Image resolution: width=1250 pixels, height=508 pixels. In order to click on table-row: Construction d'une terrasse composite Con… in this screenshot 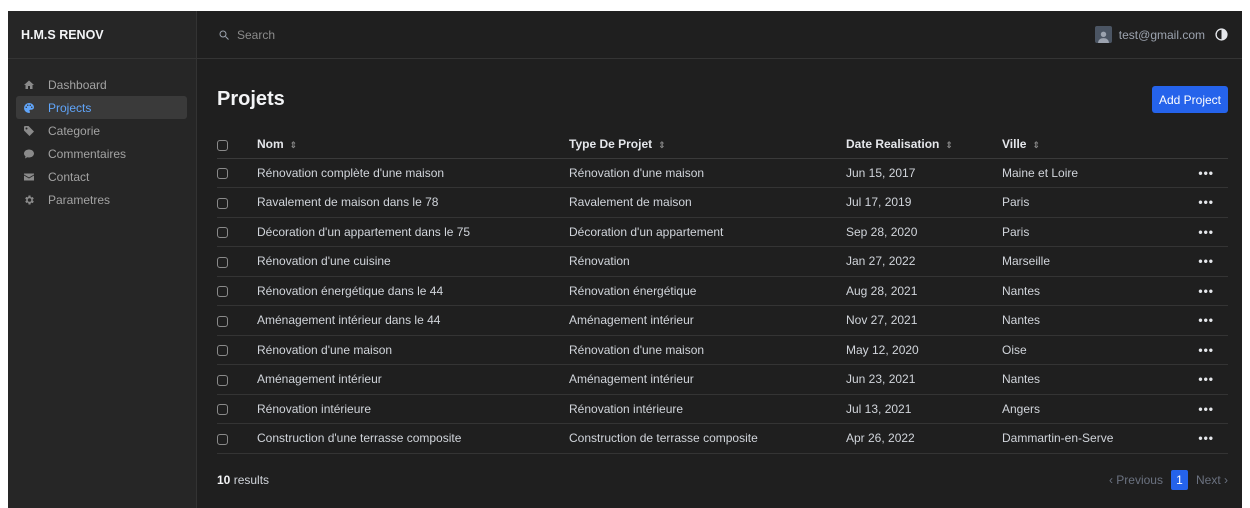, I will do `click(722, 438)`.